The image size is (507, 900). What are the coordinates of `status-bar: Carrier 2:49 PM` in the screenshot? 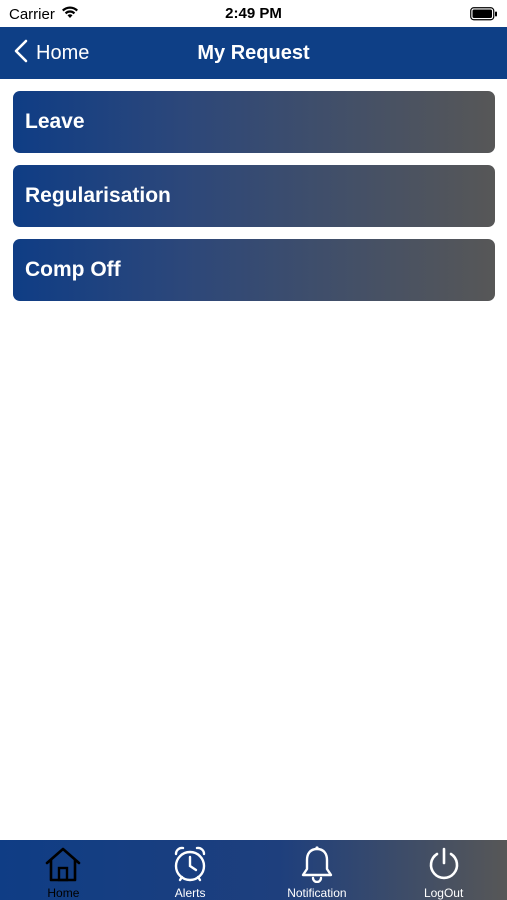 It's located at (253, 13).